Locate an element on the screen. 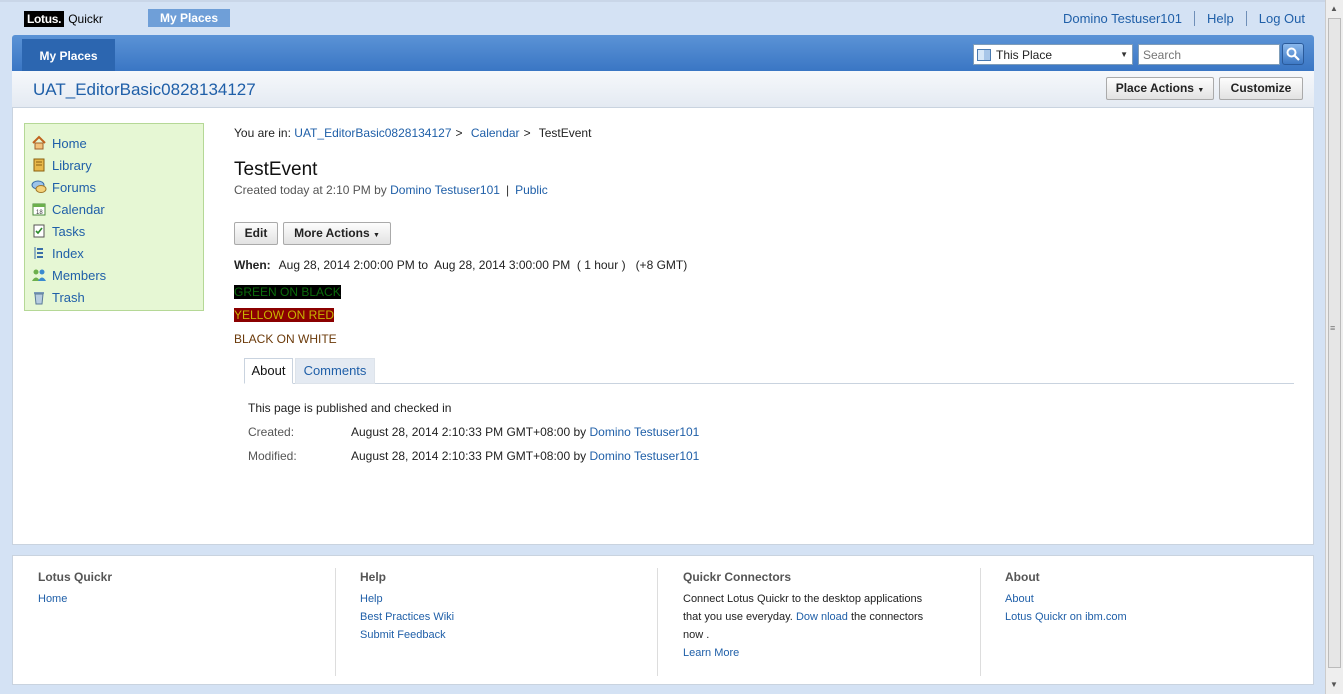  sidebar-item-label: Library is located at coordinates (72, 165).